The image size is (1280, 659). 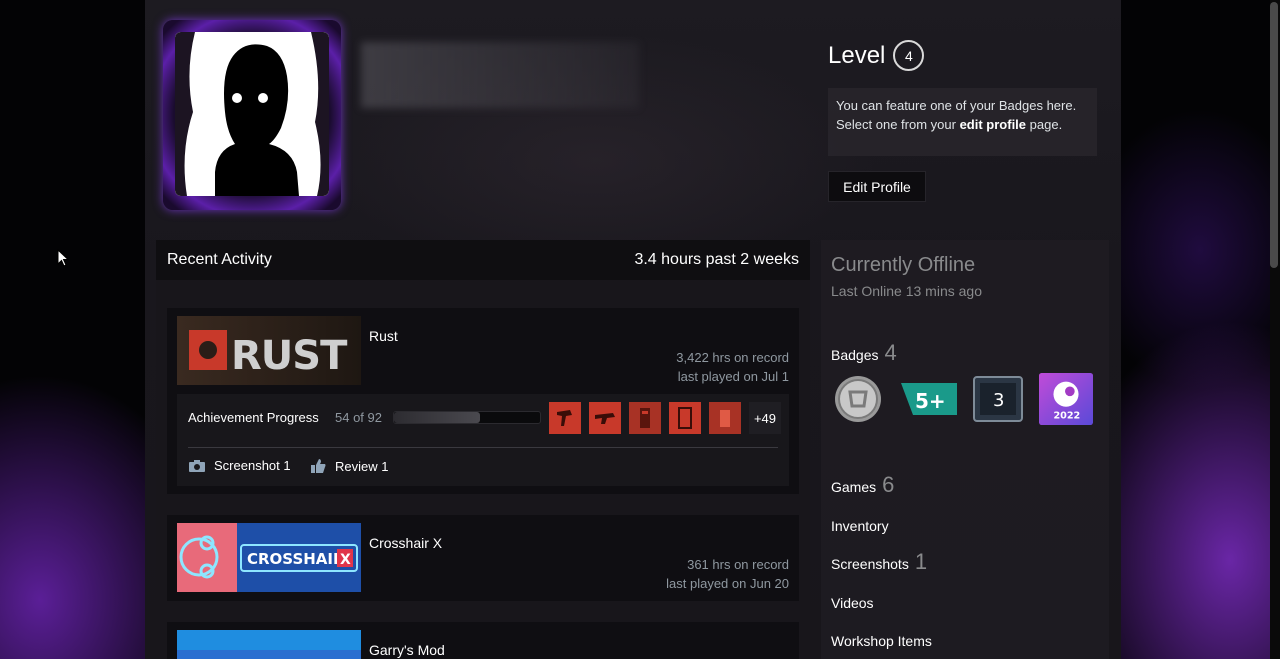 I want to click on game-name: Crosshair X, so click(x=405, y=543).